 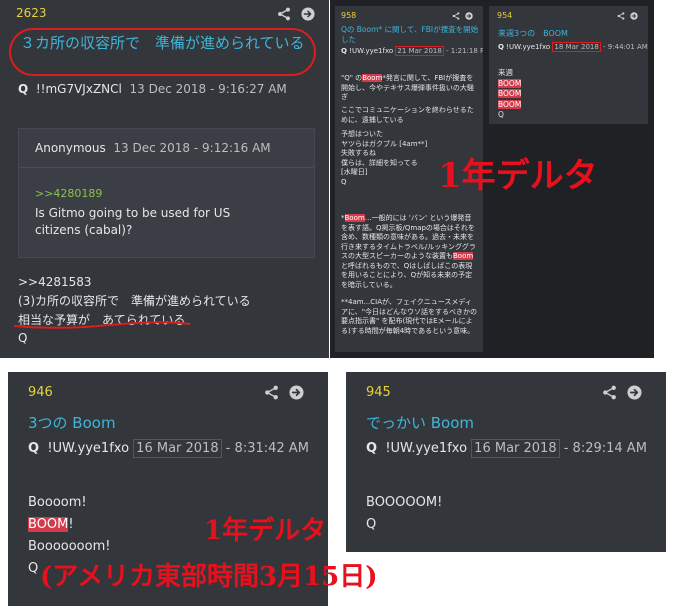 What do you see at coordinates (518, 176) in the screenshot?
I see `delta-annotation-top: 1年デルタ` at bounding box center [518, 176].